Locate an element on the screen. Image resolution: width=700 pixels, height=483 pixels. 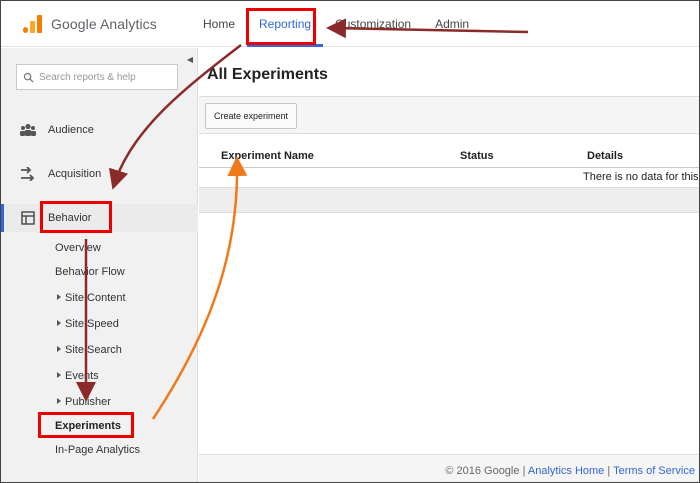
sidebar-subitem-in-page-analytics: In-Page Analytics is located at coordinates (97, 450).